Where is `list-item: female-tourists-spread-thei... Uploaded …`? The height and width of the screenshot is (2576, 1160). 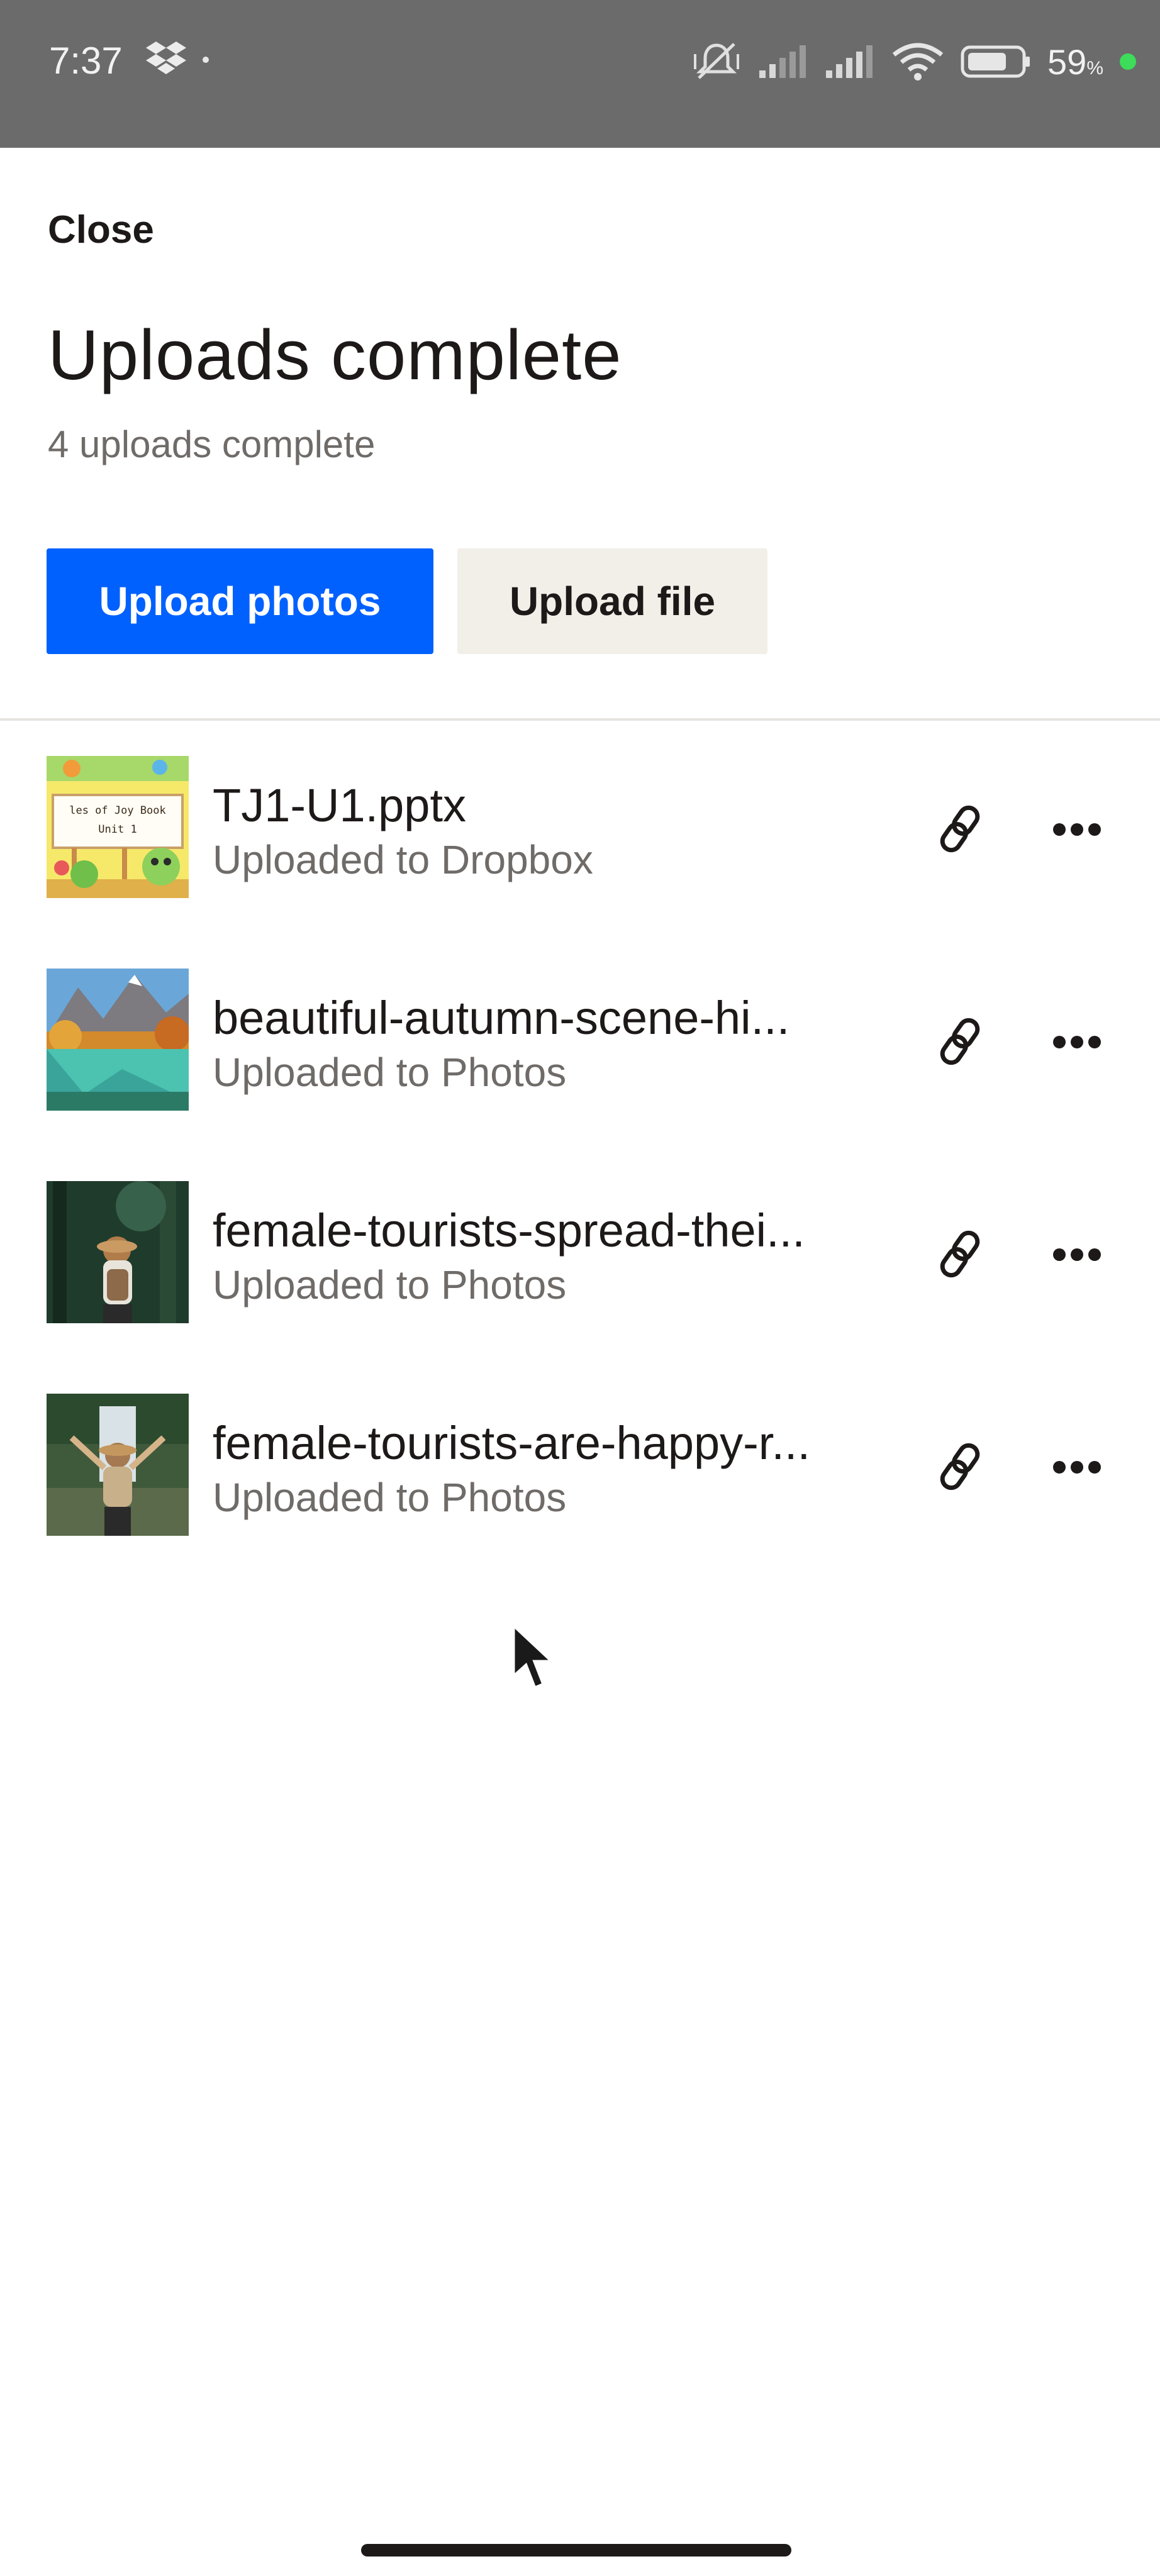
list-item: female-tourists-spread-thei... Uploaded … is located at coordinates (580, 1286).